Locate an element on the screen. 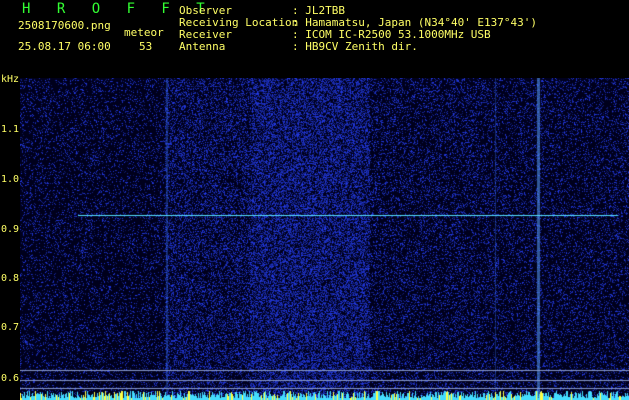 This screenshot has width=629, height=400. count-label: 53 is located at coordinates (146, 46).